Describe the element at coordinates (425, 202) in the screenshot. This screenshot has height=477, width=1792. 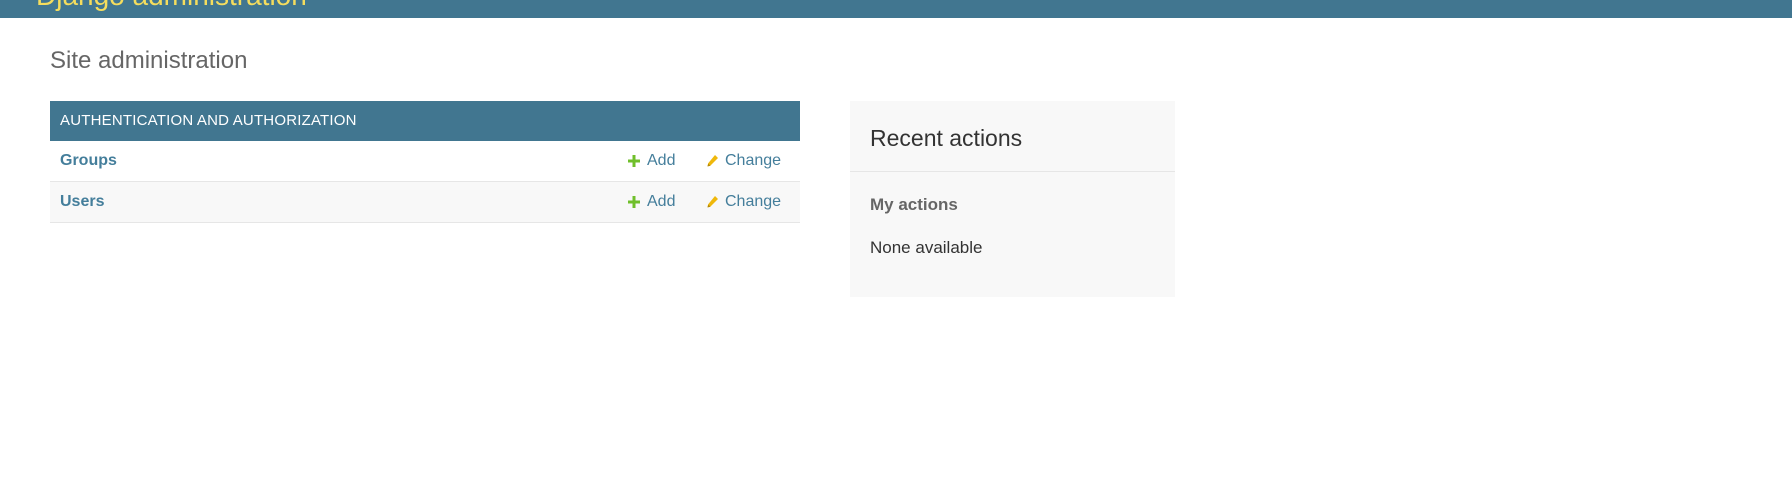
I see `model-row-users: Users Add Change` at that location.